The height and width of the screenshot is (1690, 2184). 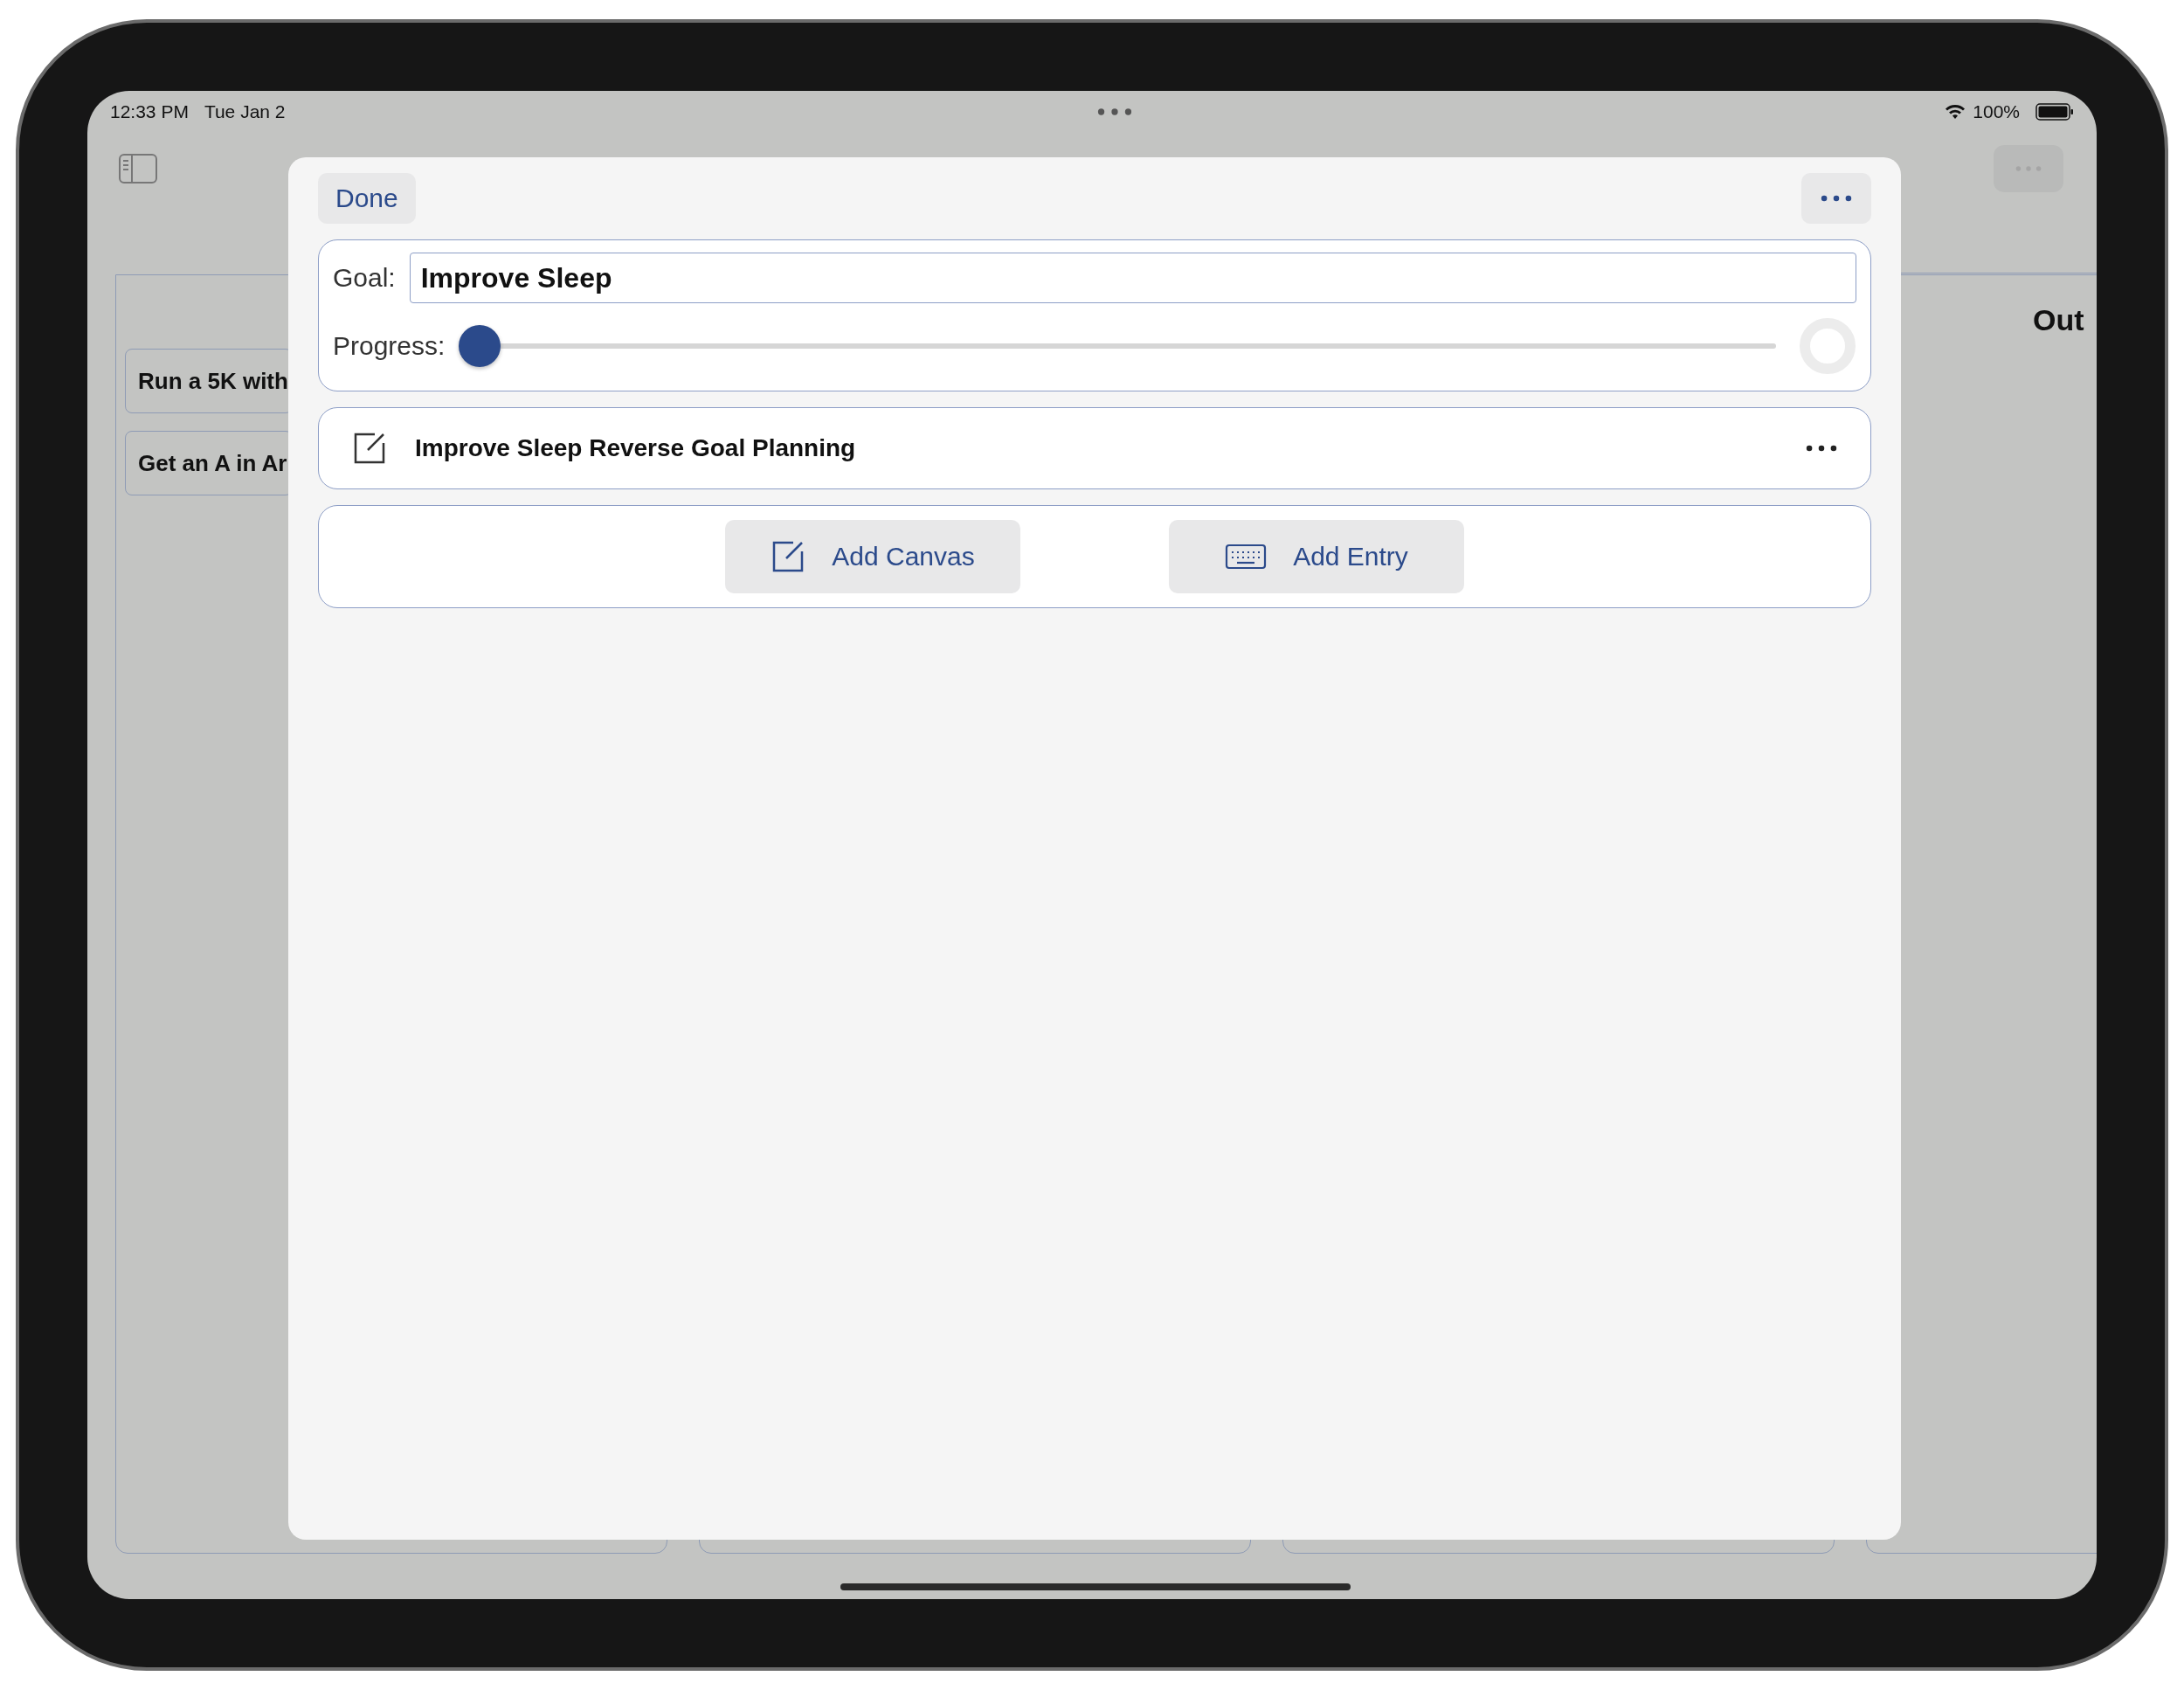 I want to click on entry-row: Improve Sleep Reverse Goal Planning, so click(x=1094, y=448).